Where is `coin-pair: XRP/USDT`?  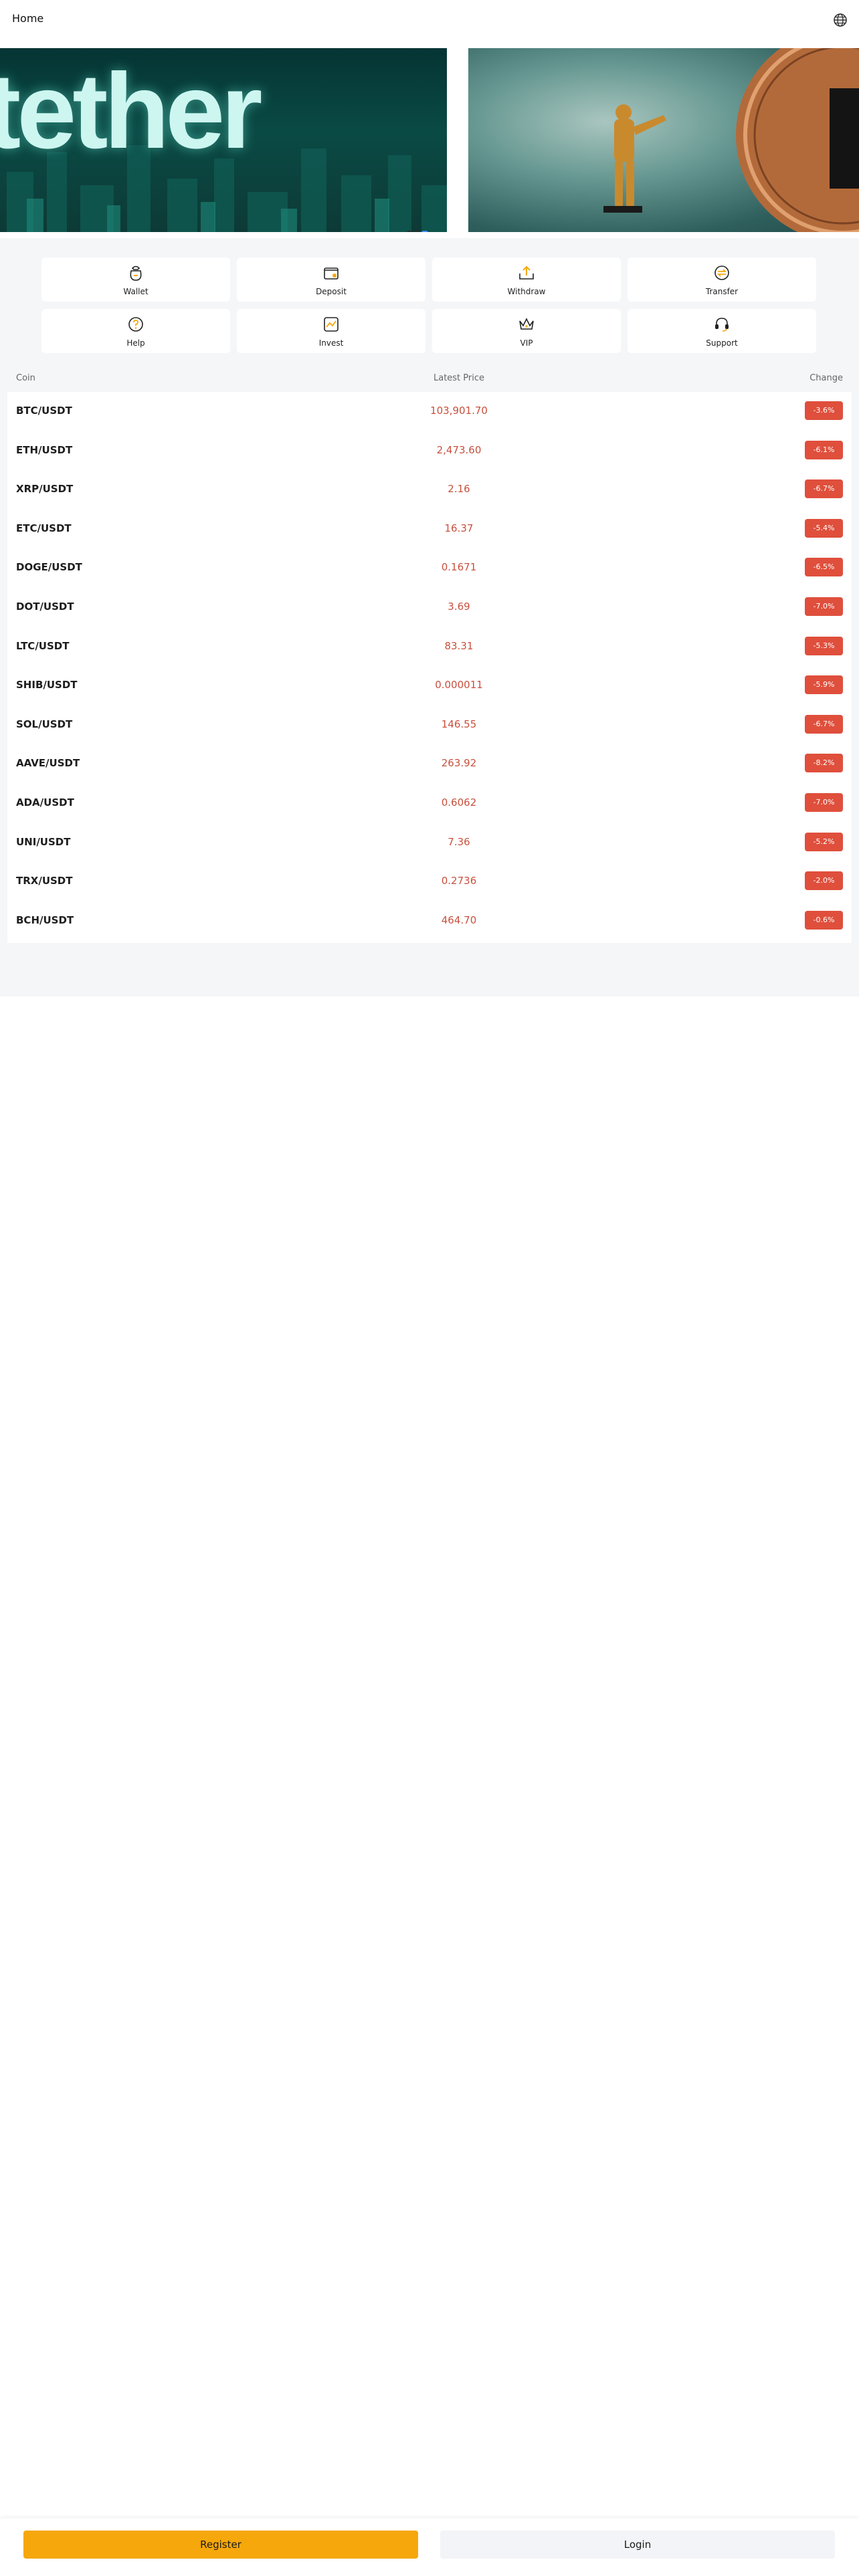 coin-pair: XRP/USDT is located at coordinates (45, 489).